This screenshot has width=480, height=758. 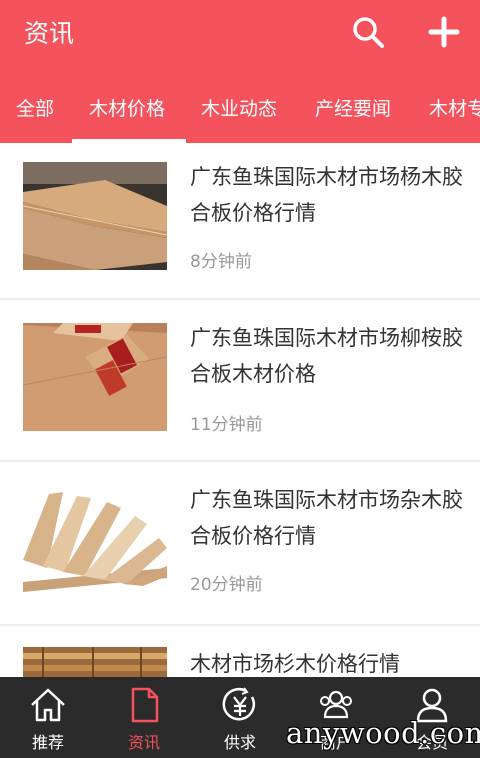 I want to click on article-time: 11分钟前, so click(x=226, y=425).